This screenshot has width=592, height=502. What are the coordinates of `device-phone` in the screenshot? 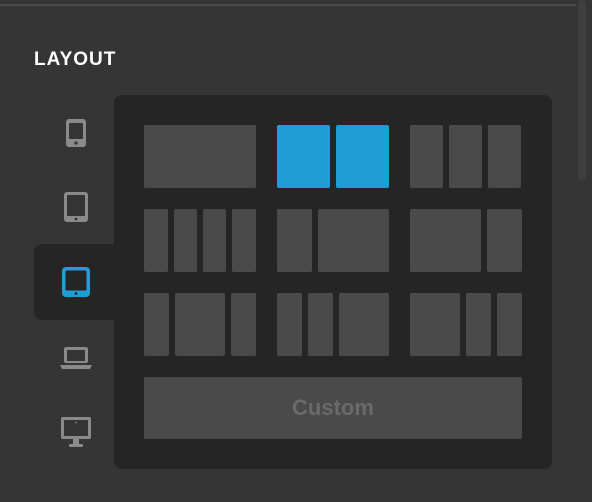 It's located at (76, 133).